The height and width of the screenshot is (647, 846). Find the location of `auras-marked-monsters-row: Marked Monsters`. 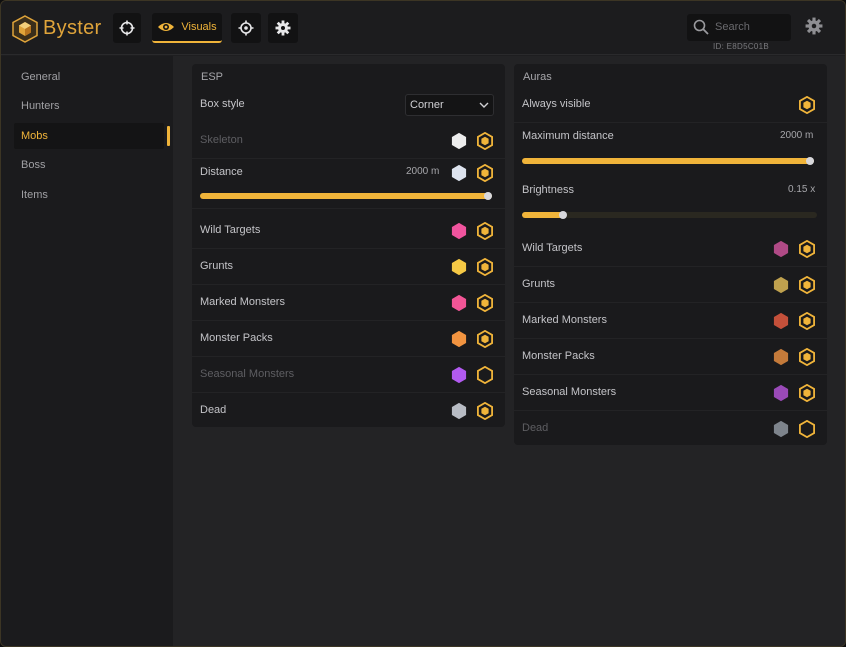

auras-marked-monsters-row: Marked Monsters is located at coordinates (670, 321).